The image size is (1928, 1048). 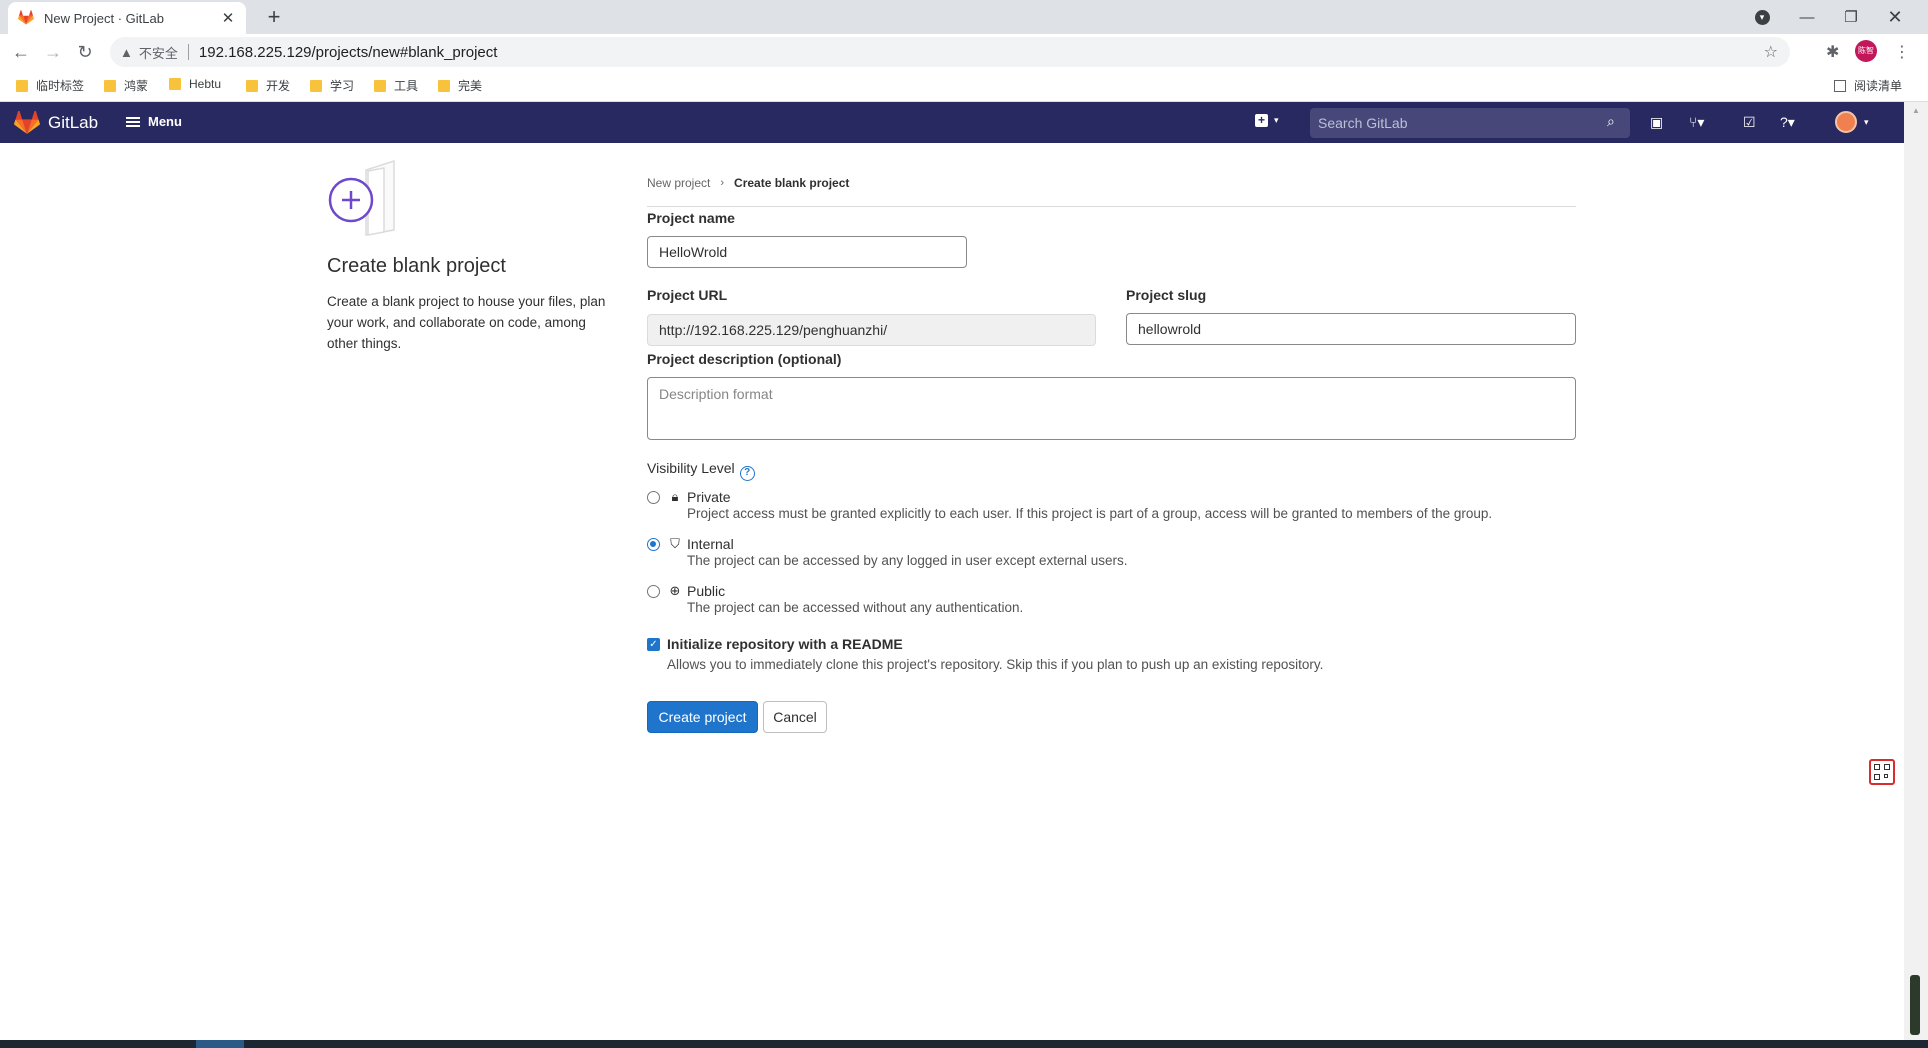 I want to click on visibility-name: Internal, so click(x=710, y=544).